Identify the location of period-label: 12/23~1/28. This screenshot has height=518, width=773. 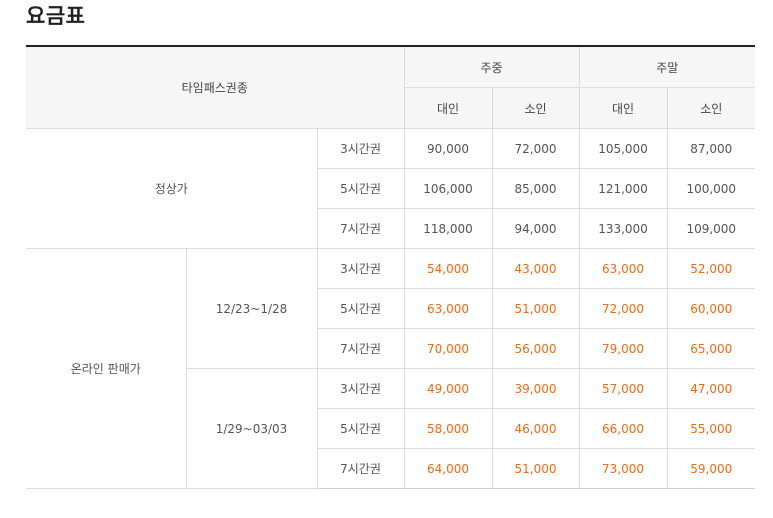
(251, 308).